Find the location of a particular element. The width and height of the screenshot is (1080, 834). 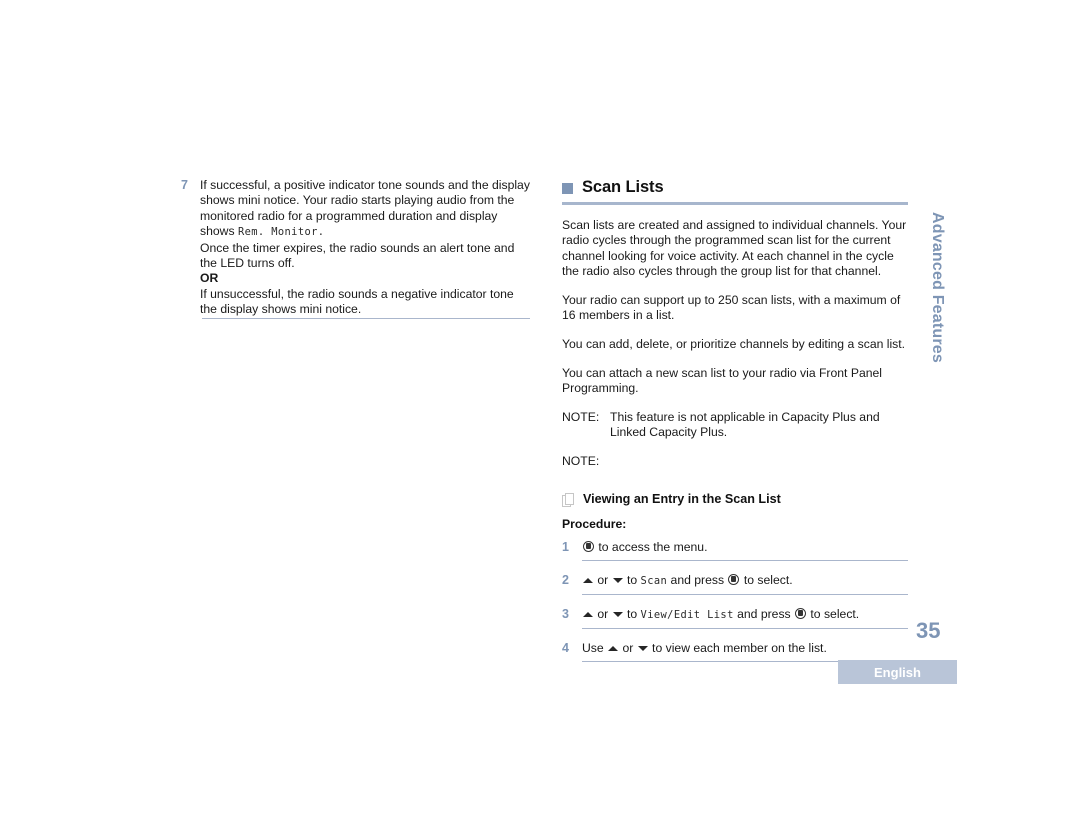

heading-divider is located at coordinates (735, 203).